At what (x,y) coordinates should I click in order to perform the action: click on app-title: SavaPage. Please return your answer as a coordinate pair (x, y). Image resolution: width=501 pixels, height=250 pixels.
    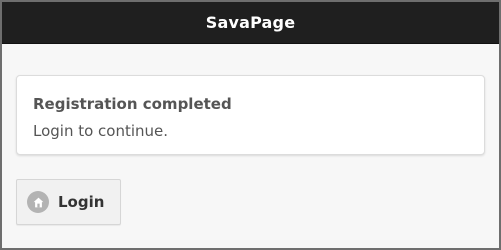
    Looking at the image, I should click on (250, 22).